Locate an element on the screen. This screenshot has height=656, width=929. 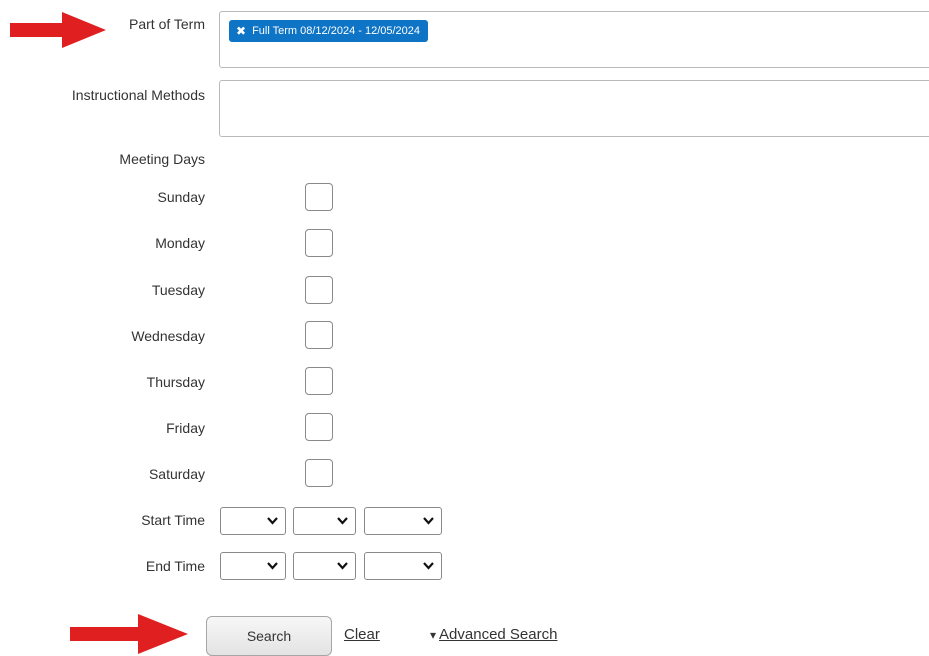
search-button: Search is located at coordinates (269, 636).